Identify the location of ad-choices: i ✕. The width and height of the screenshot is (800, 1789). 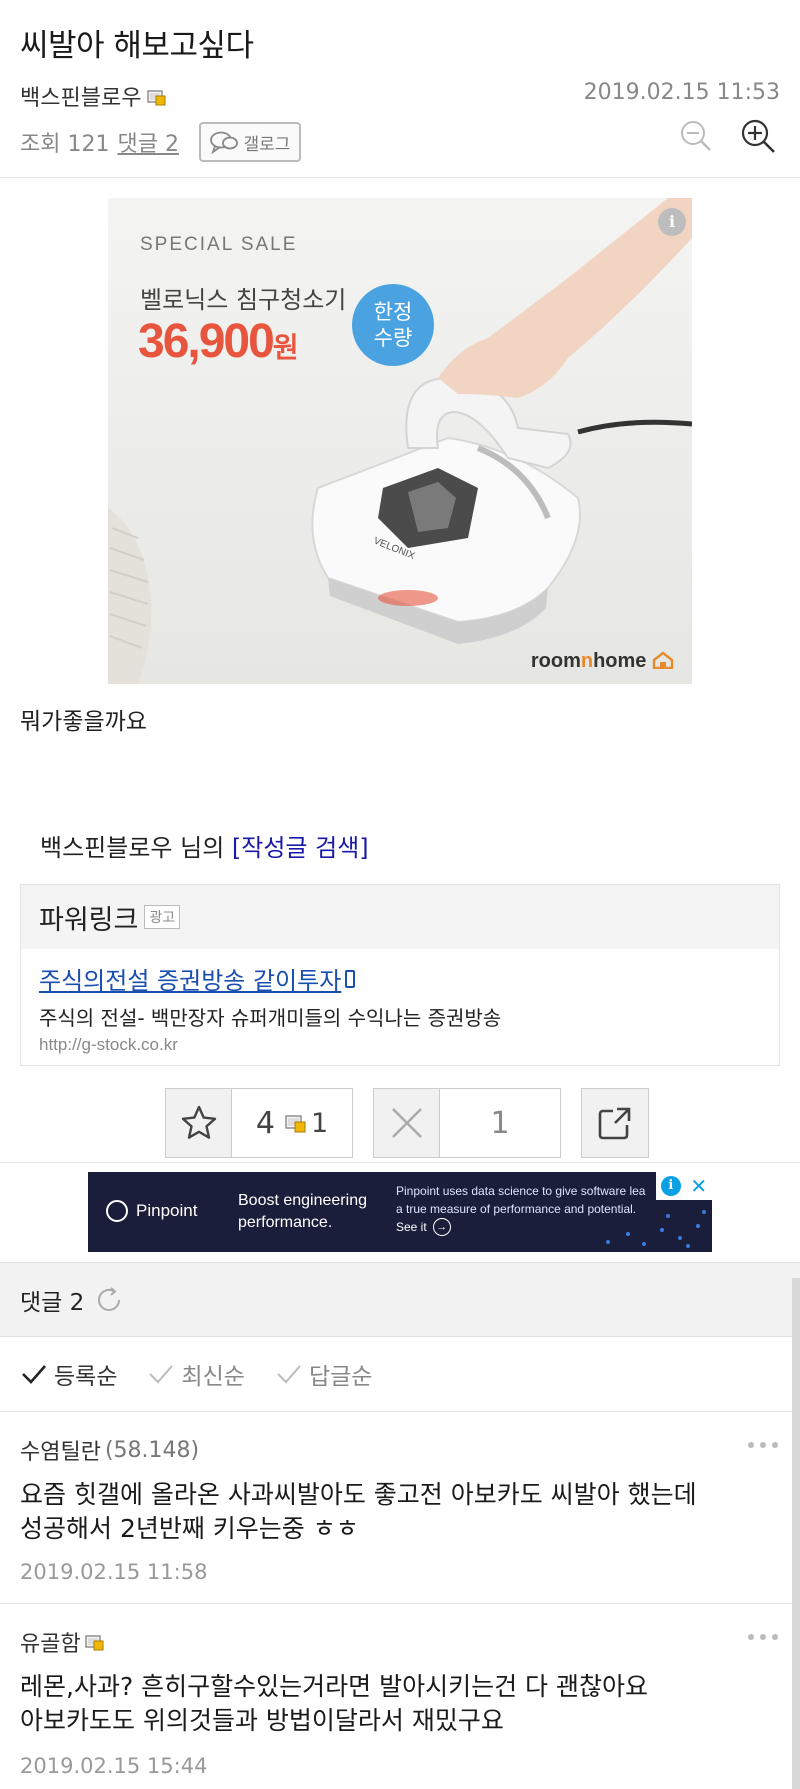
(684, 1186).